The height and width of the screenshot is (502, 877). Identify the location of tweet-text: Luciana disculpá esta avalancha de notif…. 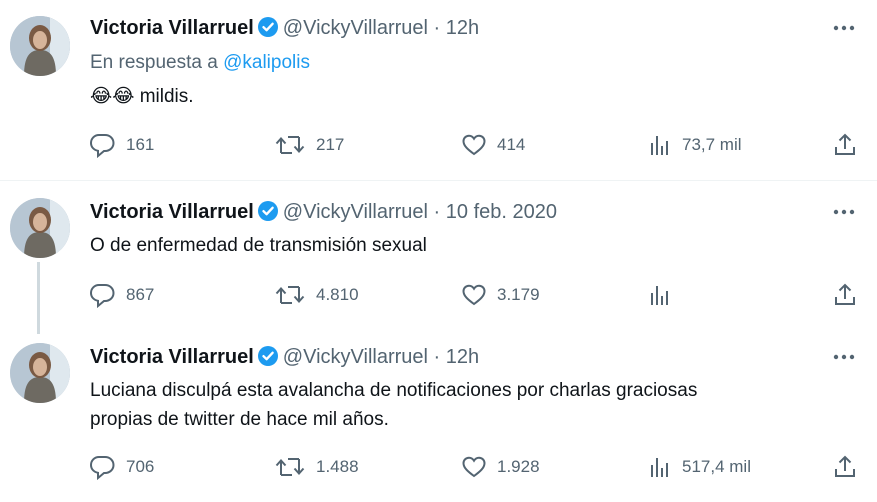
(393, 405).